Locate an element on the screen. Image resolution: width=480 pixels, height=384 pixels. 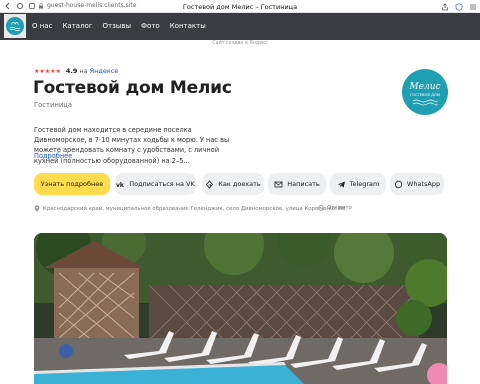
whatsapp-button: WhatsApp is located at coordinates (417, 184).